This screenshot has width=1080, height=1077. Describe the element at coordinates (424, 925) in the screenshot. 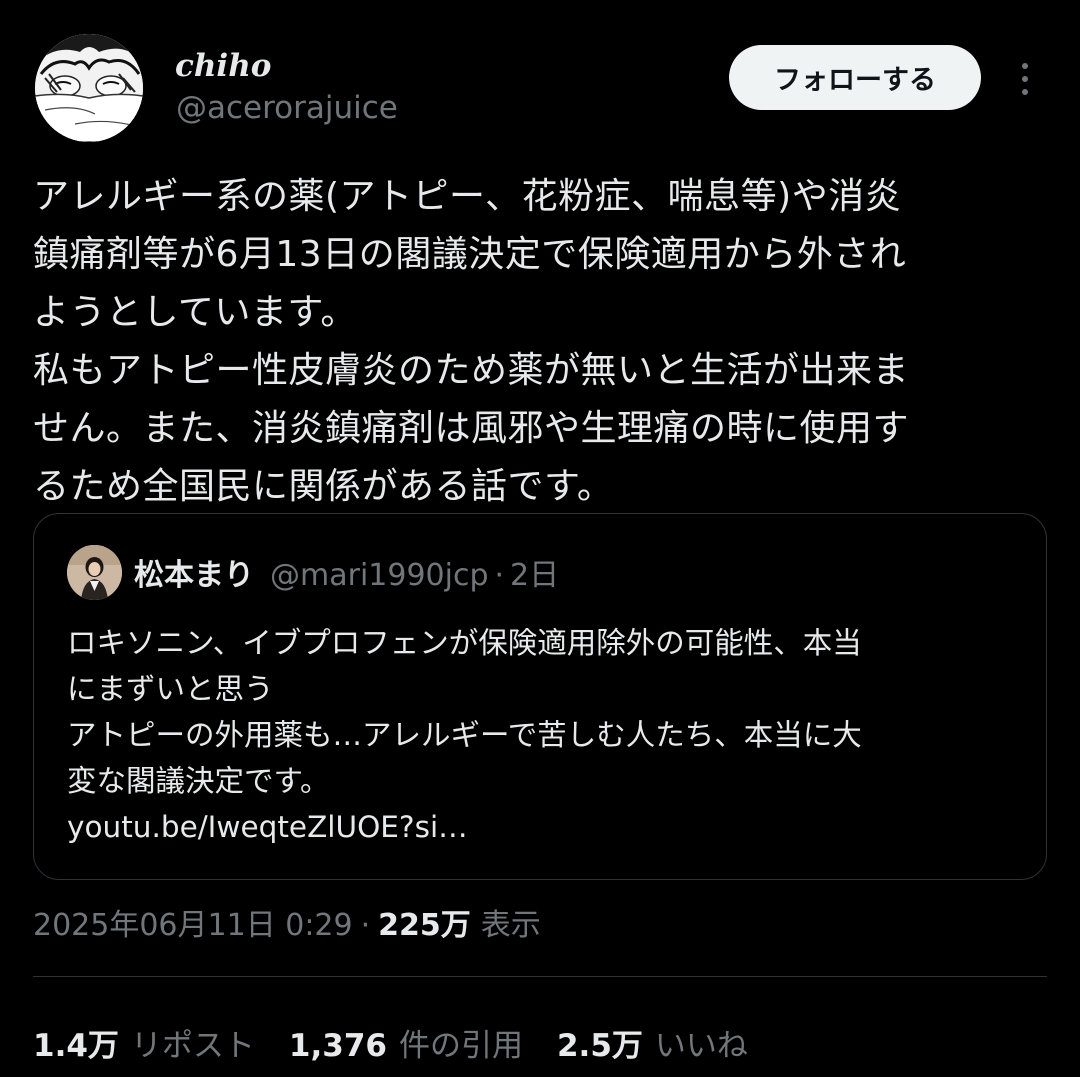

I see `views-count: 225万` at that location.